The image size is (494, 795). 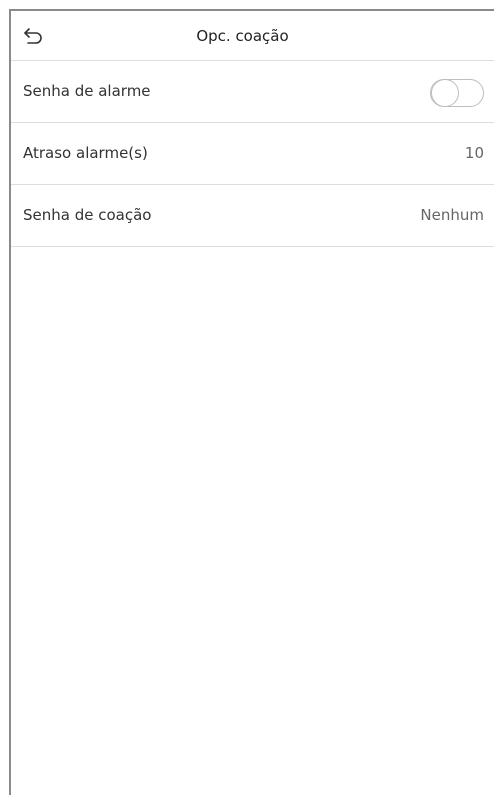 I want to click on alarm-password-toggle, so click(x=457, y=93).